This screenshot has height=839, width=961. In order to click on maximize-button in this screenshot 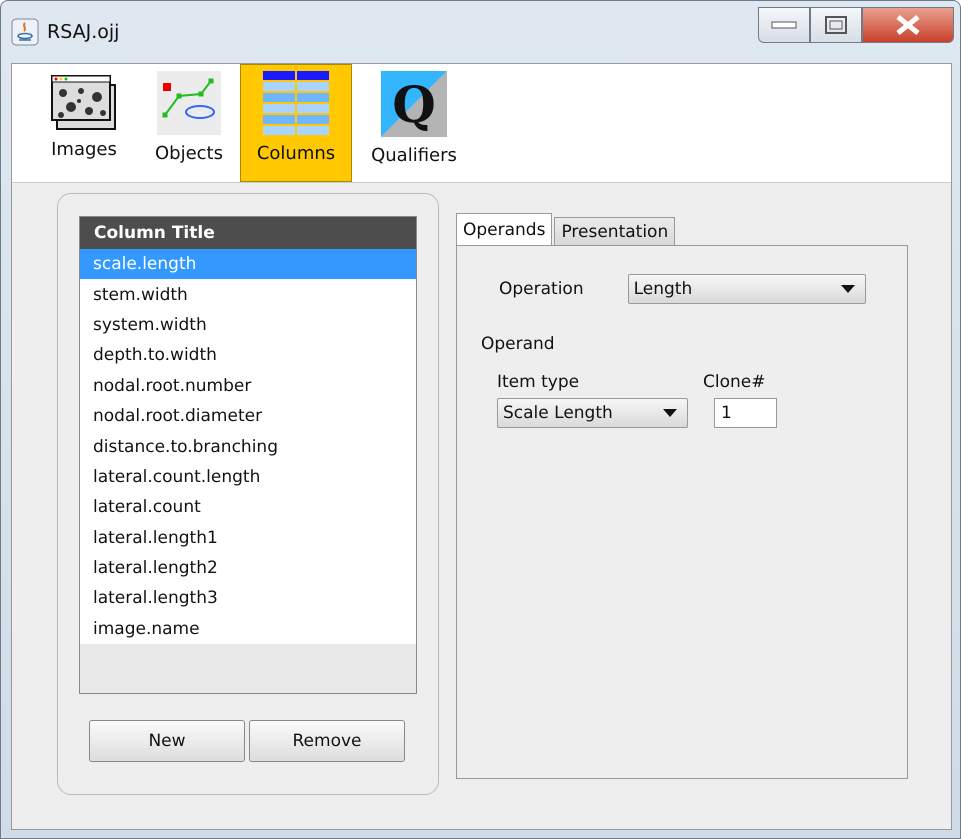, I will do `click(836, 25)`.